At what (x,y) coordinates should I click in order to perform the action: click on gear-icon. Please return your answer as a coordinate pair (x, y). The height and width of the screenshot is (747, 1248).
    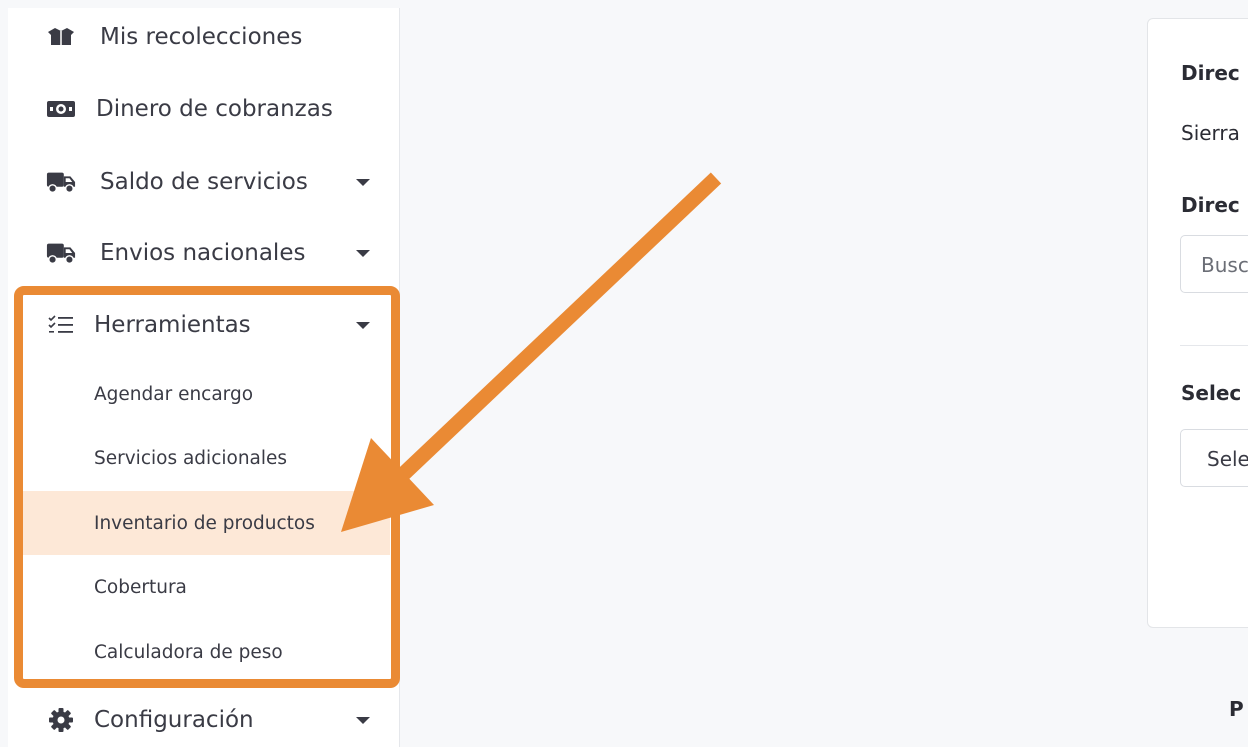
    Looking at the image, I should click on (61, 720).